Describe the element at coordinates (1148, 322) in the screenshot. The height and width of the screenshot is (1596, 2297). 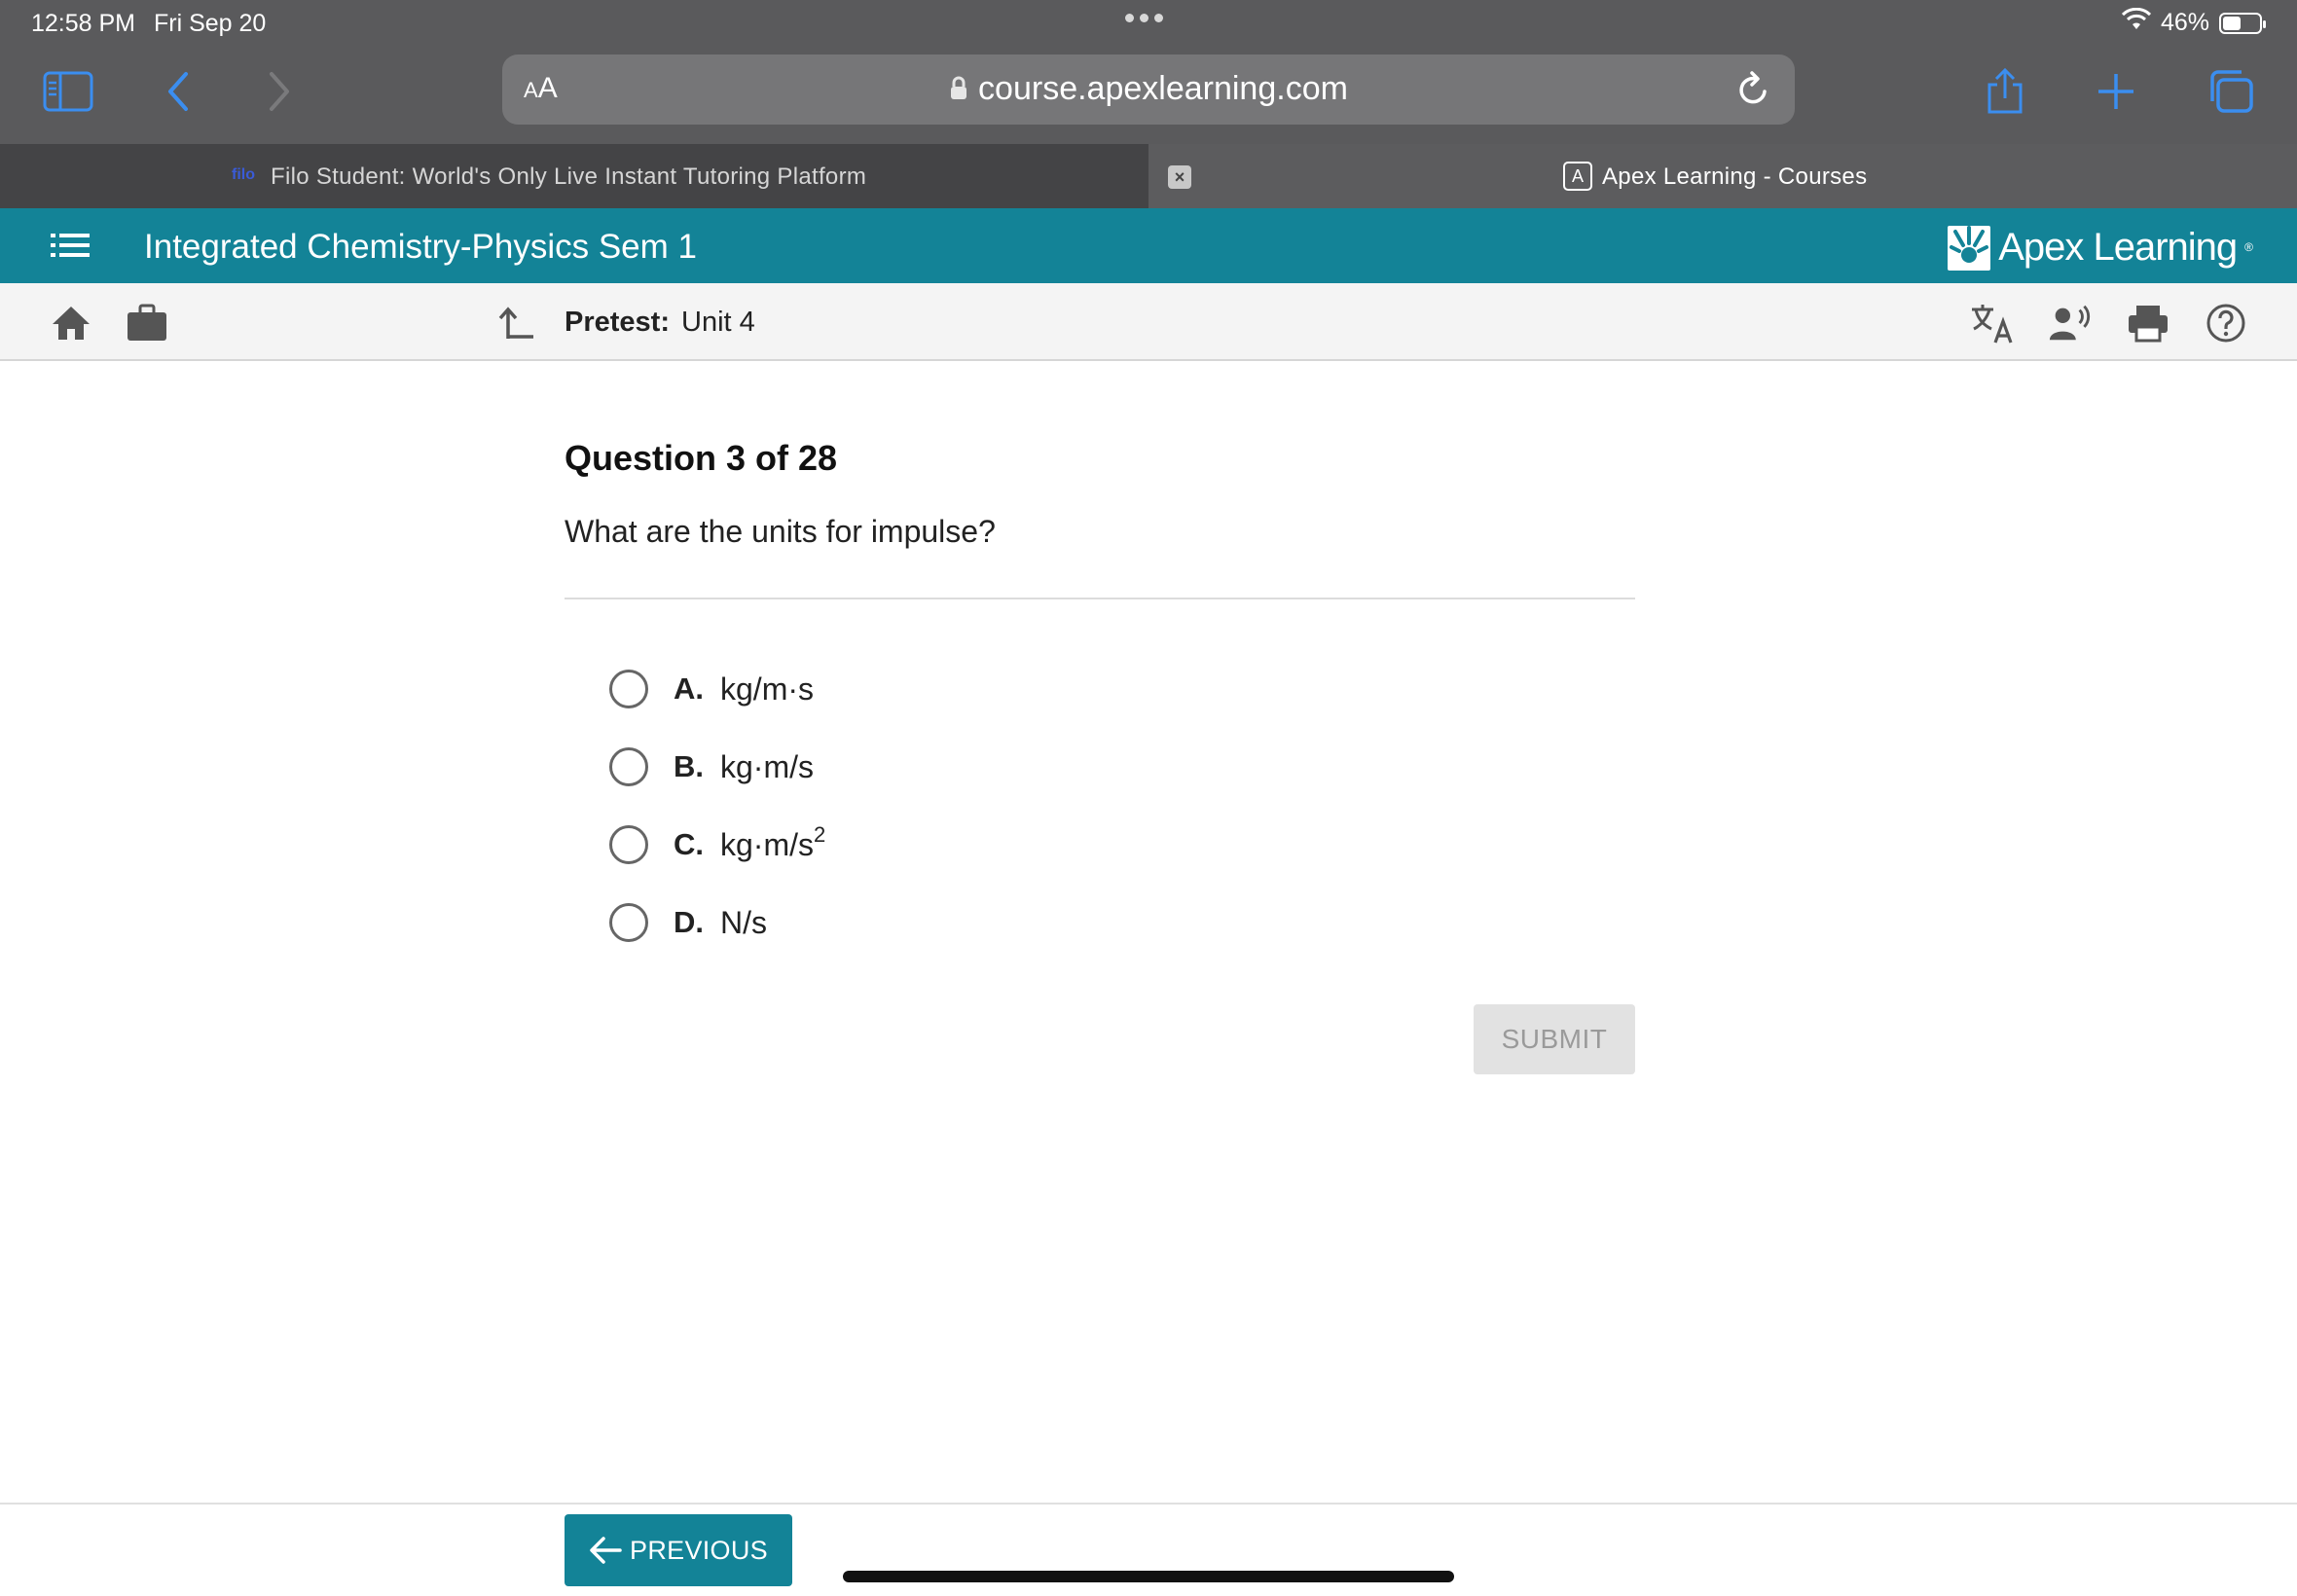
I see `activity-toolbar: Pretest: Unit 4` at that location.